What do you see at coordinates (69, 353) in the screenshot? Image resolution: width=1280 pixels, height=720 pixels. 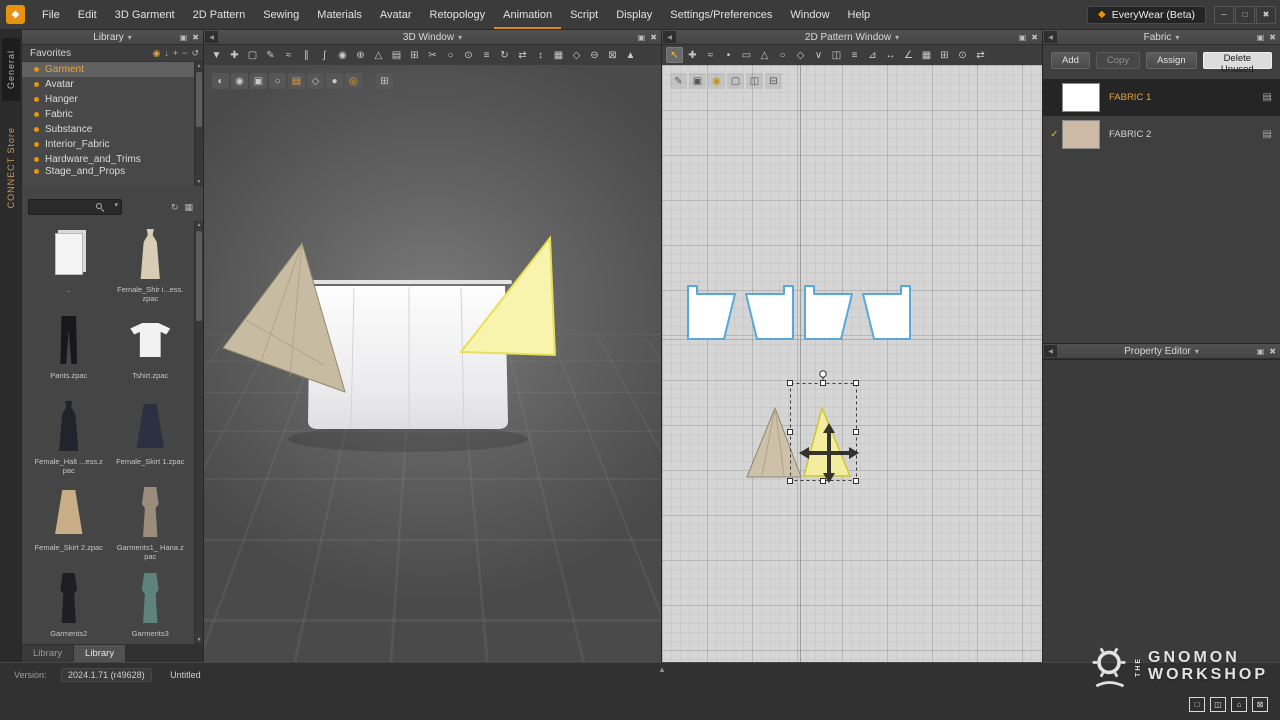 I see `library-item: Pants.zpac` at bounding box center [69, 353].